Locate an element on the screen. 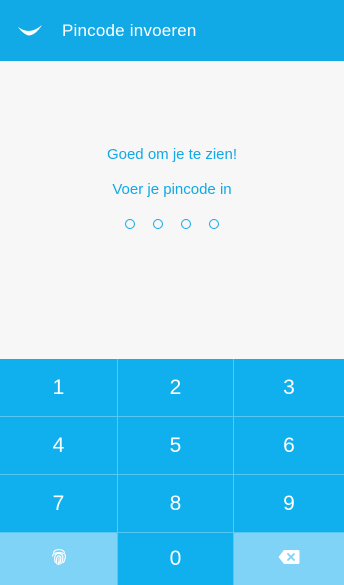 This screenshot has width=344, height=585. app-bar: Pincode invoeren is located at coordinates (172, 30).